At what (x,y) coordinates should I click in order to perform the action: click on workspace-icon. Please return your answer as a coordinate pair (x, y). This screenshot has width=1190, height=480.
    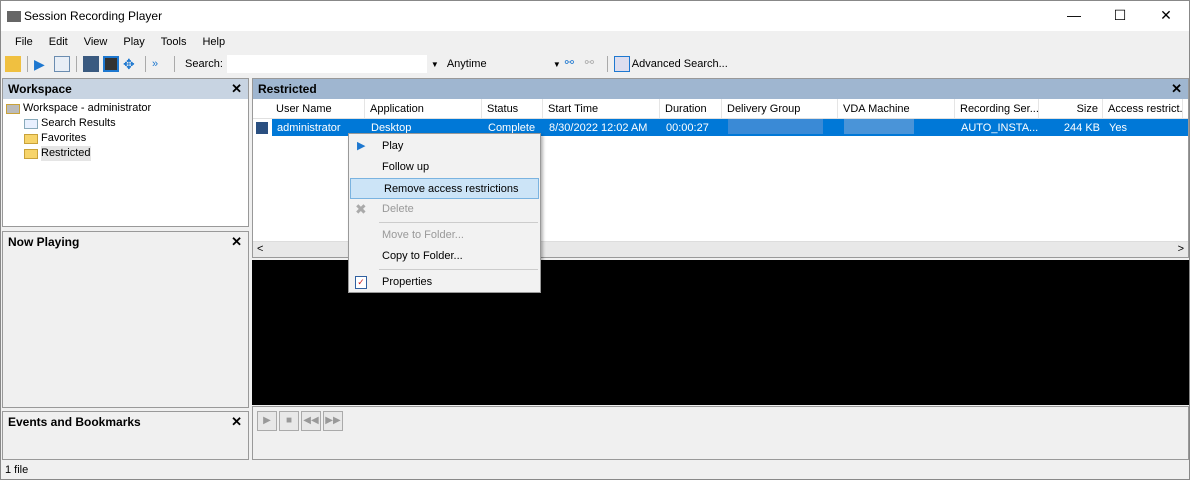
    Looking at the image, I should click on (13, 108).